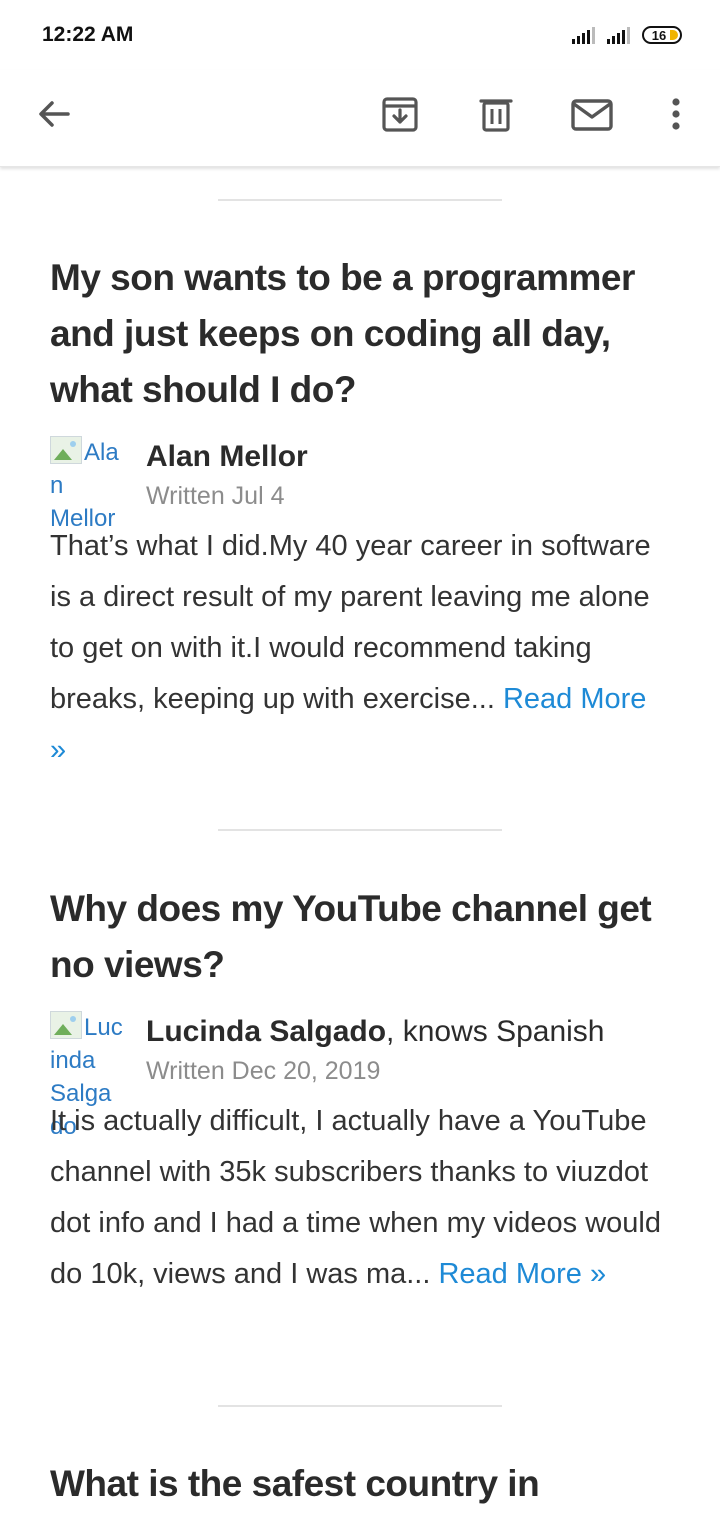 Image resolution: width=720 pixels, height=1520 pixels. What do you see at coordinates (360, 35) in the screenshot?
I see `status-bar: 12:22 AM 16` at bounding box center [360, 35].